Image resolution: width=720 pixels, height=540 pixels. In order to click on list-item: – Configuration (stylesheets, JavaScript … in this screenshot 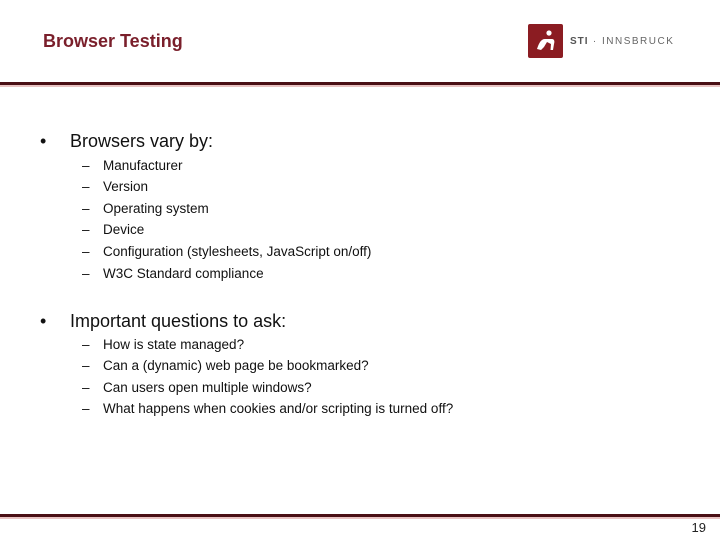, I will do `click(227, 251)`.